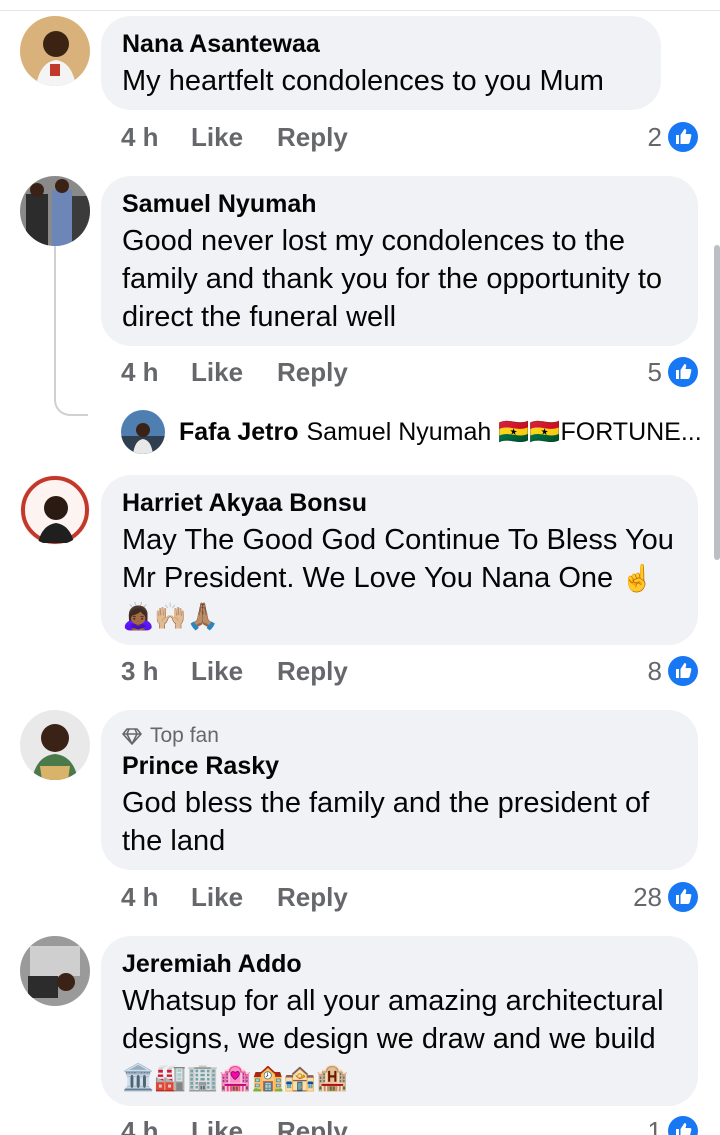 The height and width of the screenshot is (1135, 720). I want to click on reaction-count: 1, so click(673, 1124).